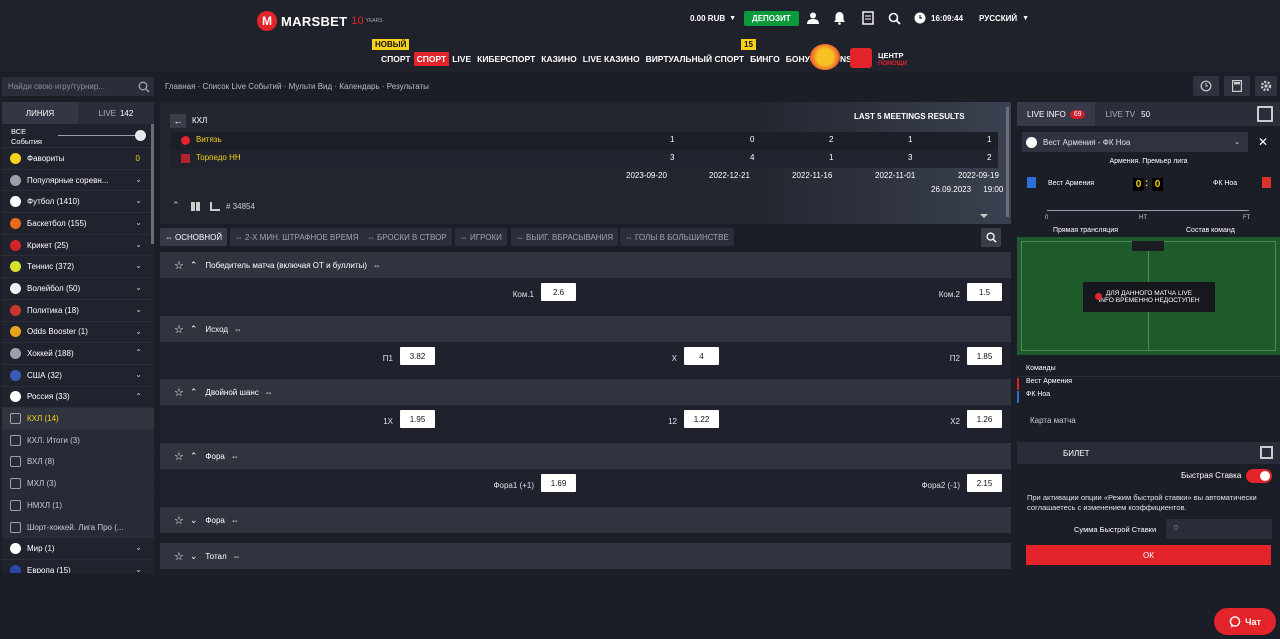 This screenshot has width=1280, height=639. Describe the element at coordinates (892, 60) in the screenshot. I see `help-center-link: ЦЕНТР ПОМОЩИ` at that location.